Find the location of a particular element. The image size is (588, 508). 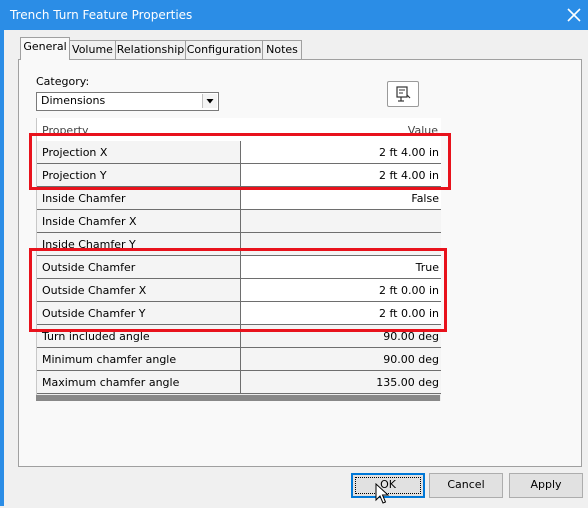

grid-row-outside-chamfer: Outside Chamfer True is located at coordinates (239, 267).